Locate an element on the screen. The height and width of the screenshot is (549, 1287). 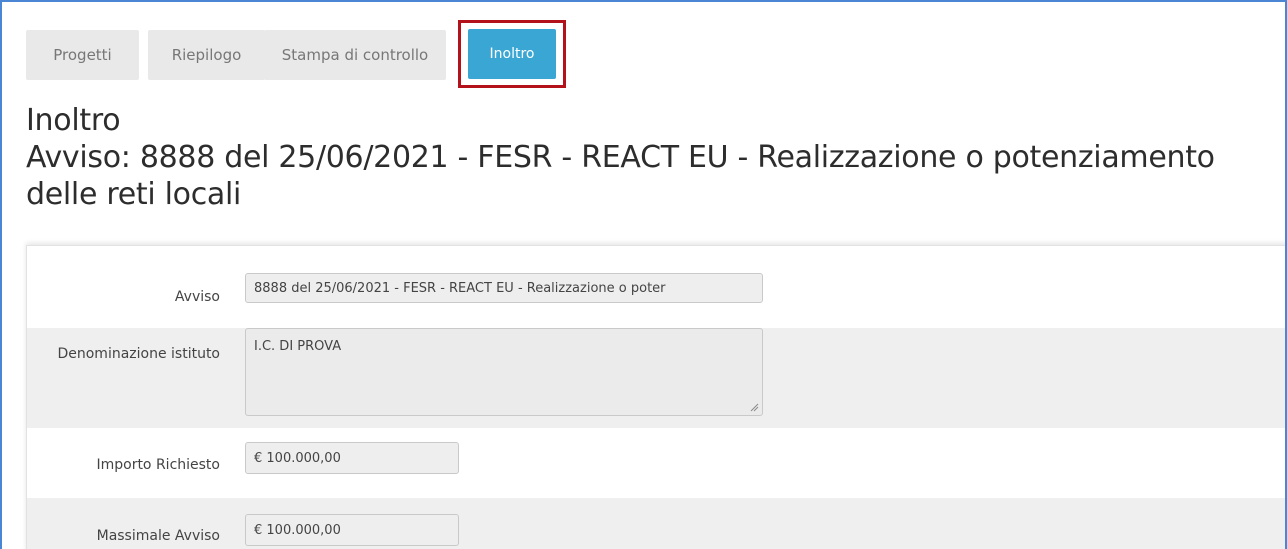
tab-riepilogo: Riepilogo is located at coordinates (206, 55).